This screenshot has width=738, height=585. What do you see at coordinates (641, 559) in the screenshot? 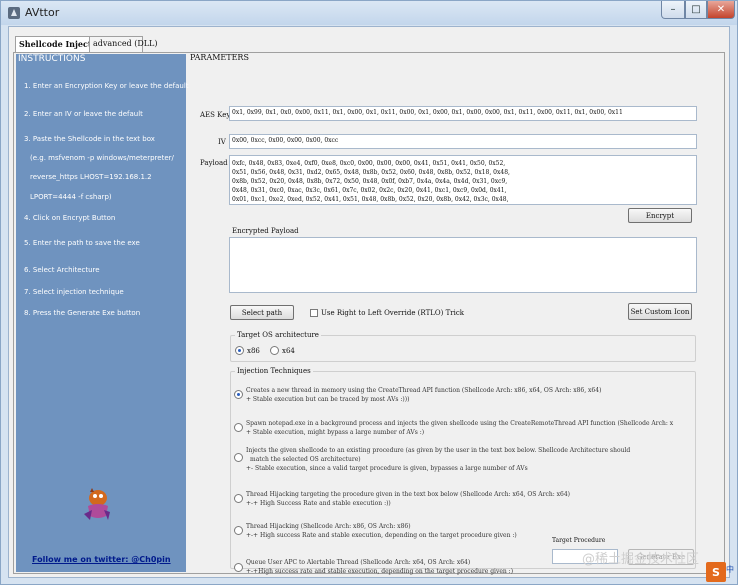
I see `watermark-text: @稀土掘金技术社区` at bounding box center [641, 559].